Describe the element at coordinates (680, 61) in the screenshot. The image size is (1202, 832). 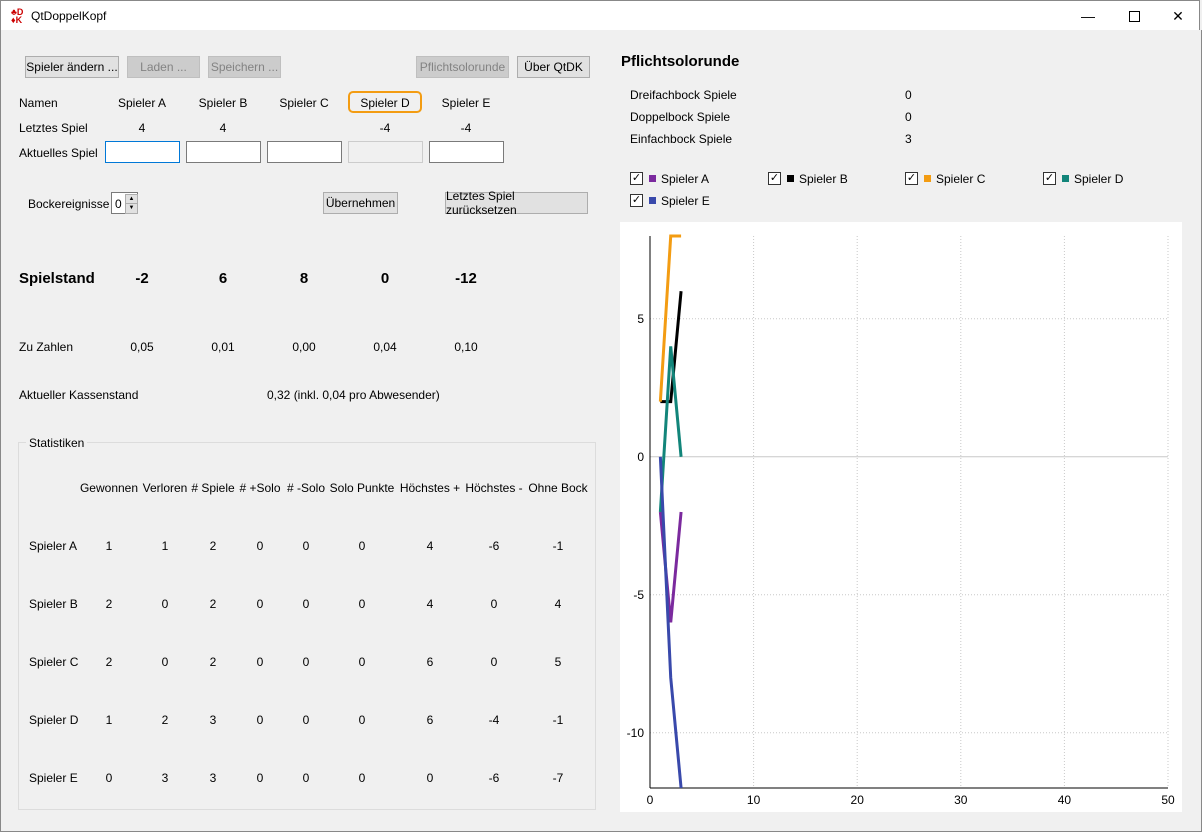
I see `side-title: Pflichtsolorunde` at that location.